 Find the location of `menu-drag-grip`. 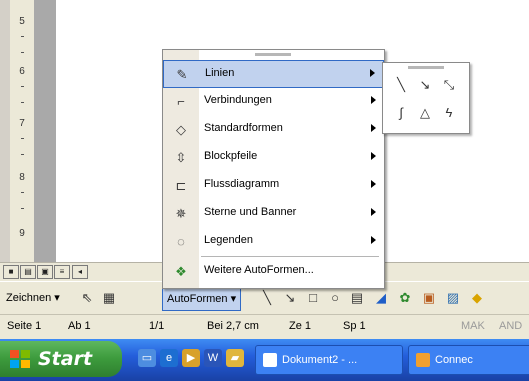

menu-drag-grip is located at coordinates (273, 54).